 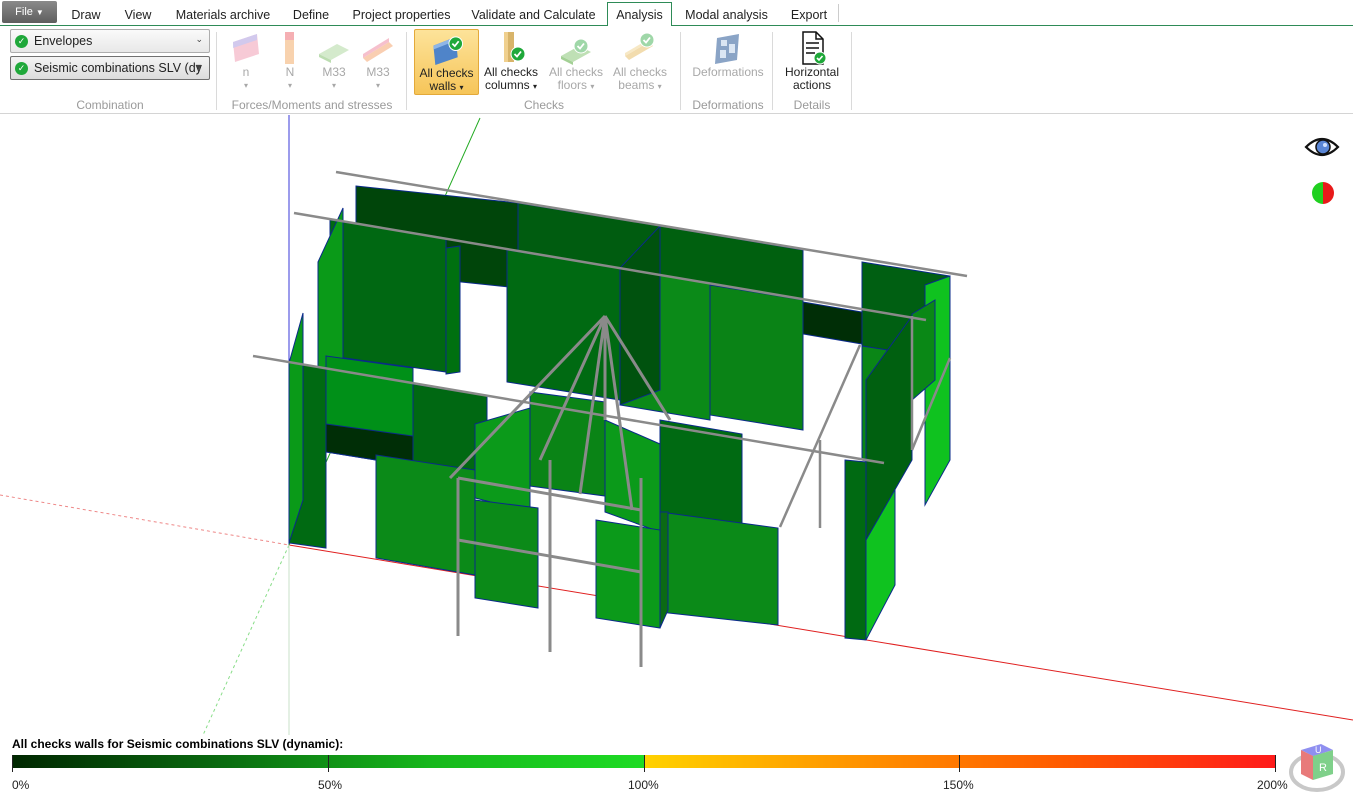 I want to click on file-menu-button: File ▼, so click(x=29, y=12).